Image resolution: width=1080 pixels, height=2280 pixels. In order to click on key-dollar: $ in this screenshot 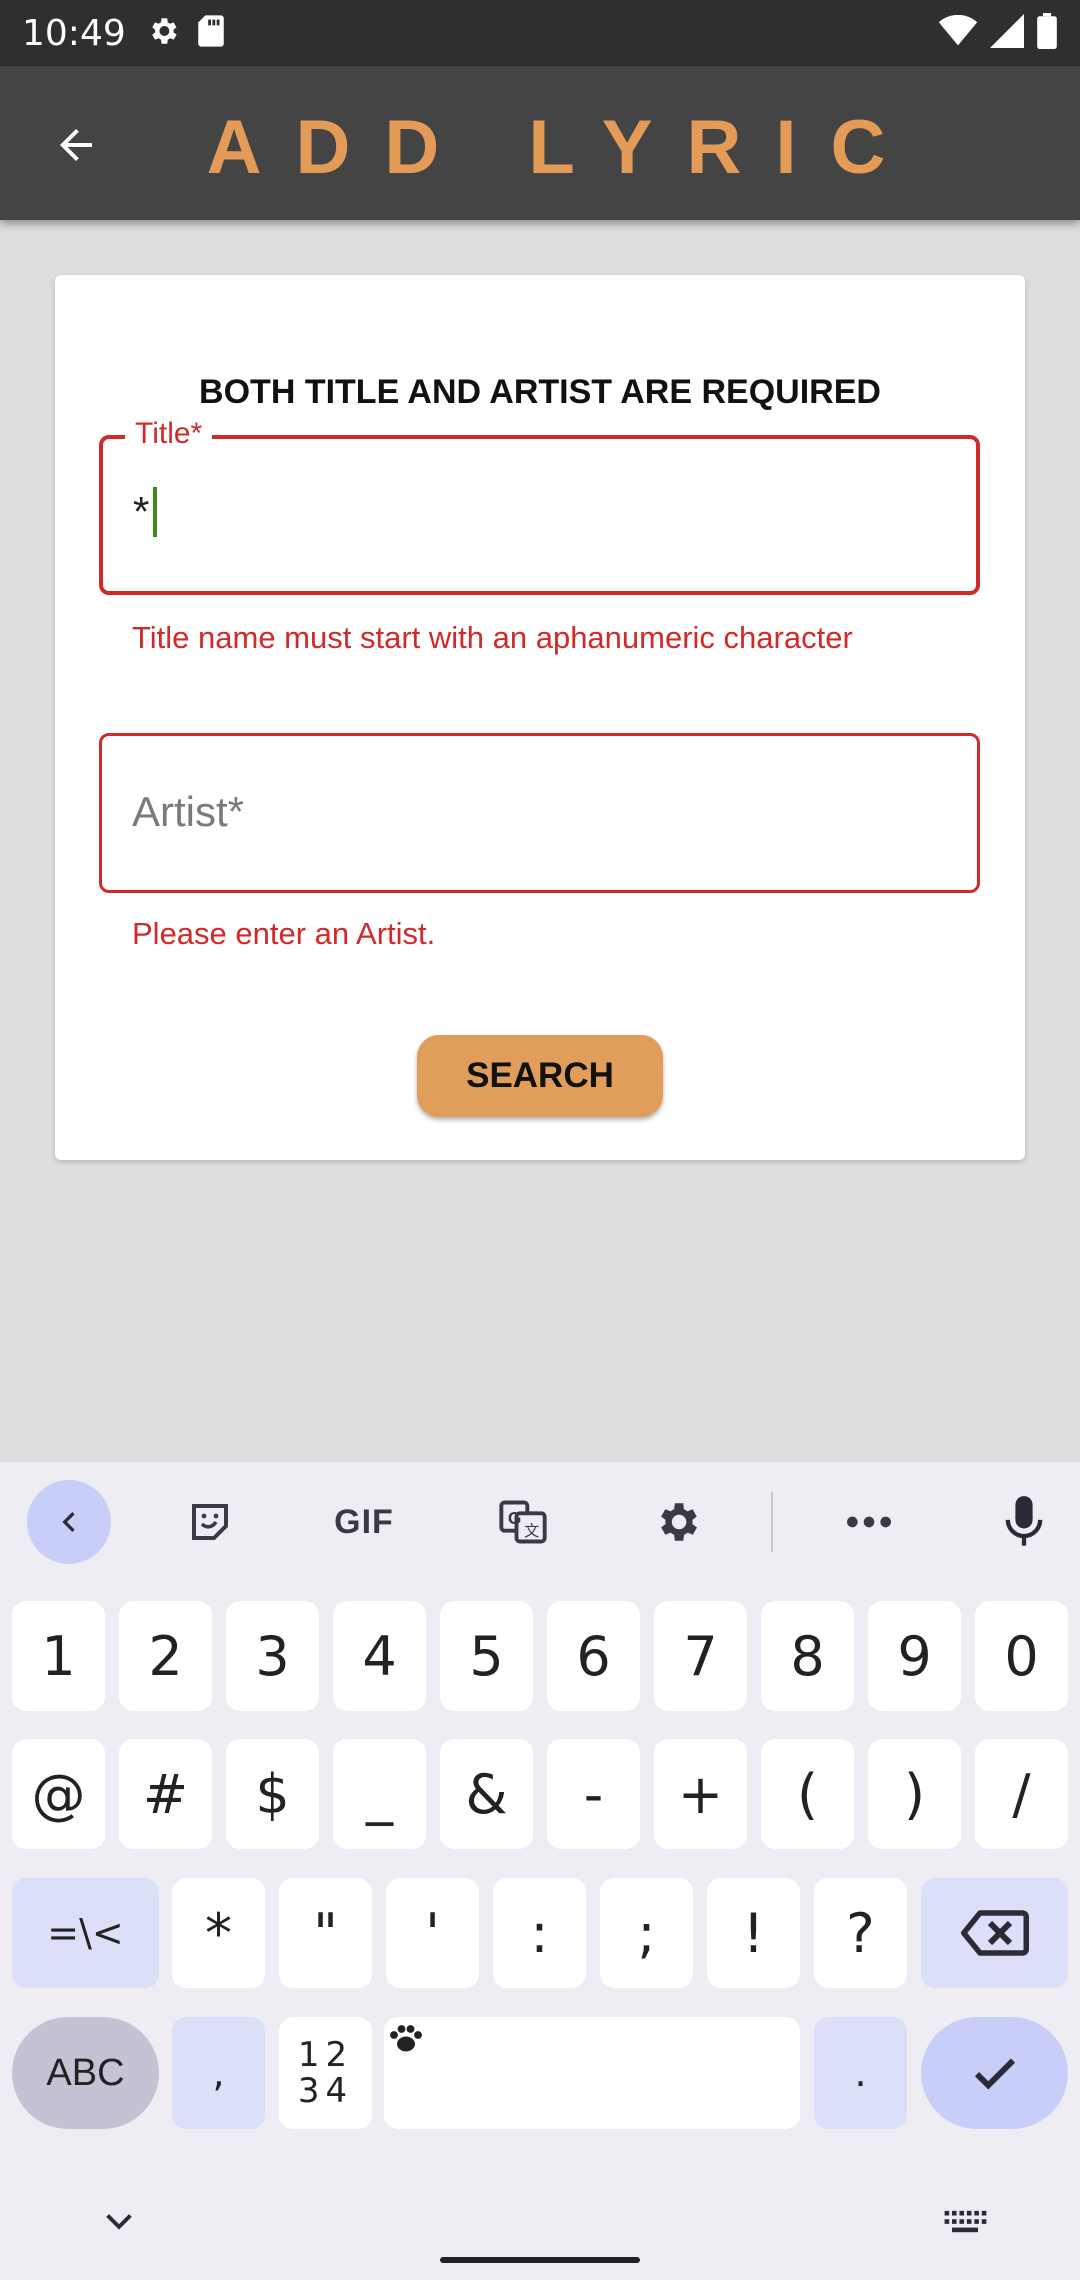, I will do `click(272, 1794)`.